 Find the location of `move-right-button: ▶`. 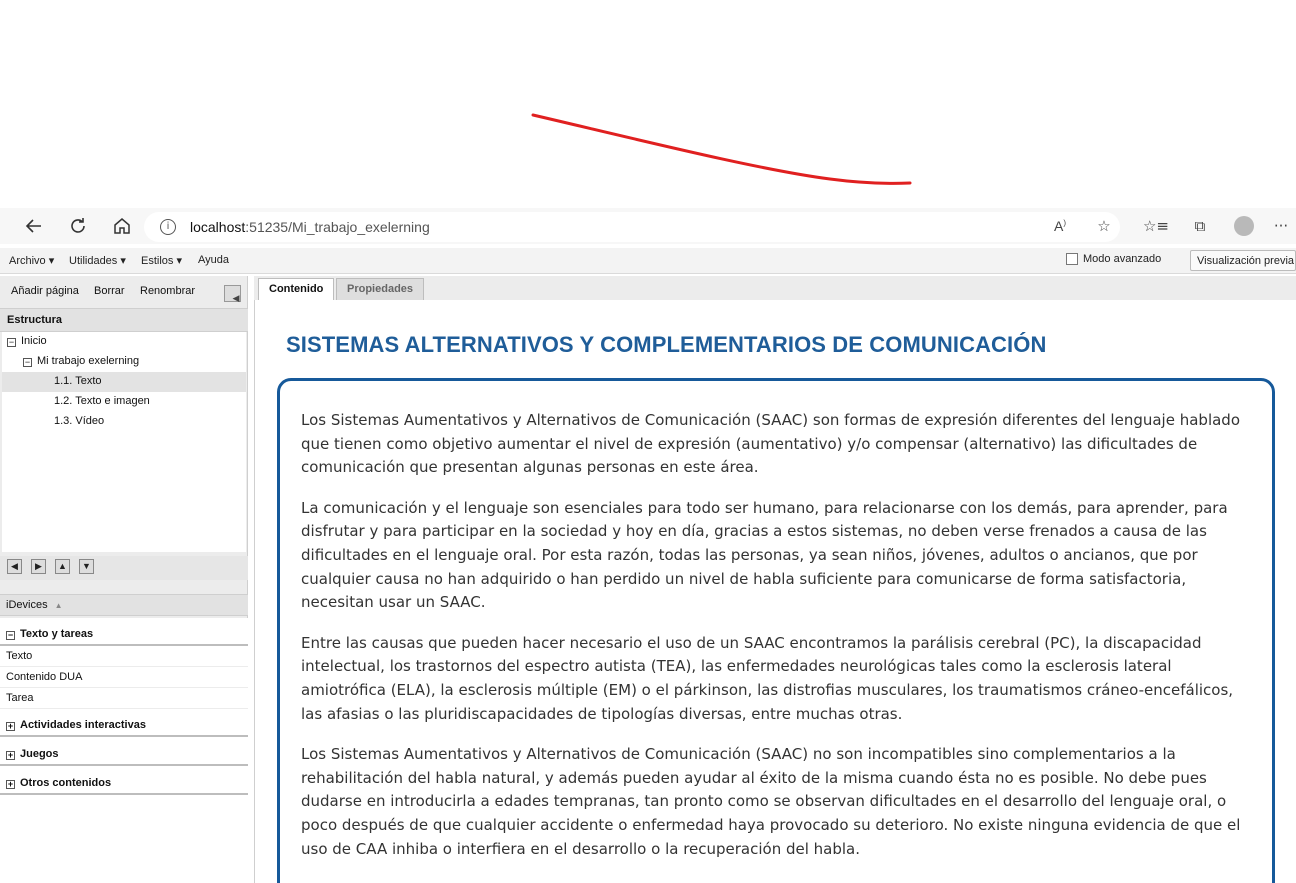

move-right-button: ▶ is located at coordinates (38, 566).